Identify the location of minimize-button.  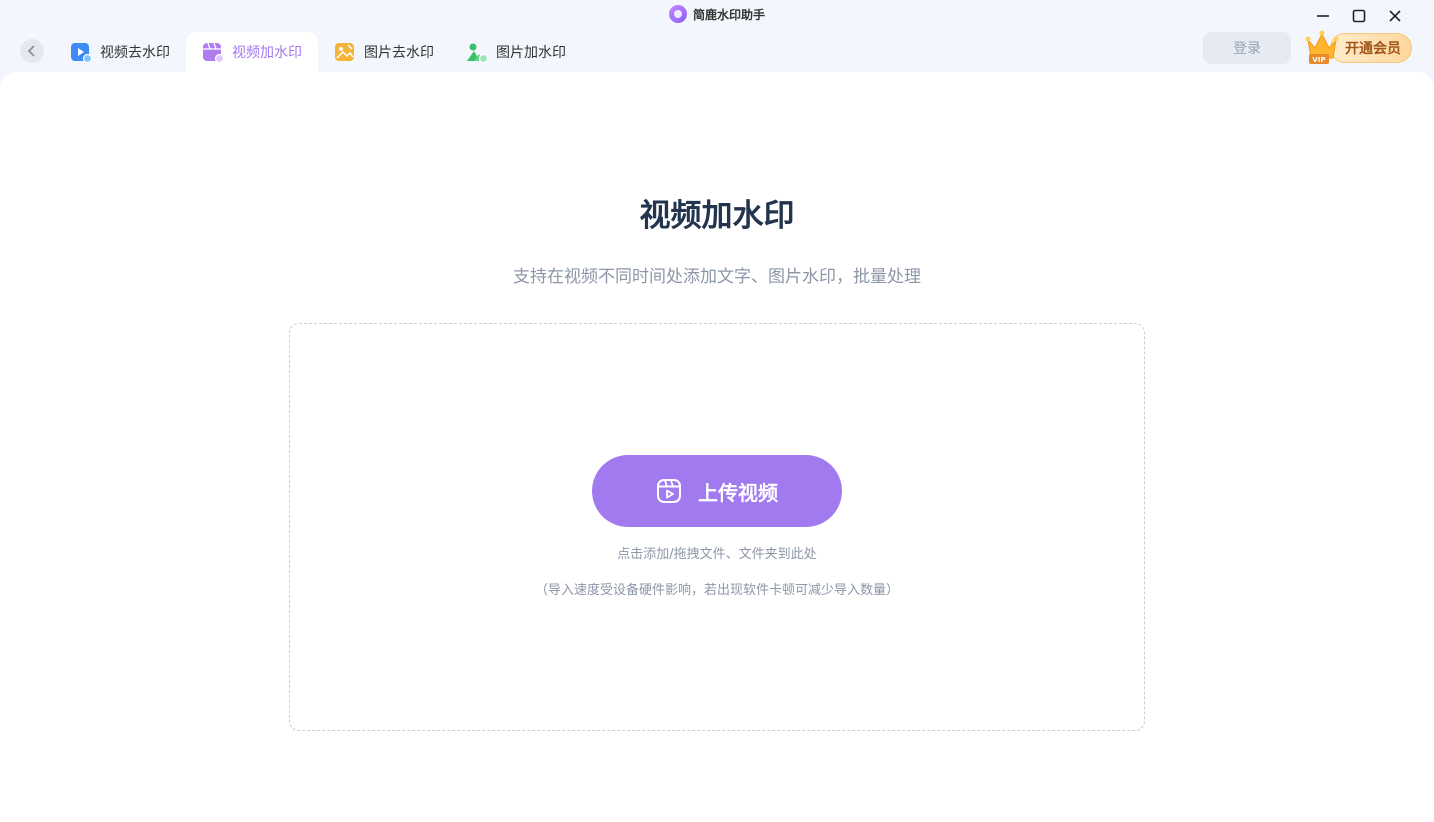
(1323, 16).